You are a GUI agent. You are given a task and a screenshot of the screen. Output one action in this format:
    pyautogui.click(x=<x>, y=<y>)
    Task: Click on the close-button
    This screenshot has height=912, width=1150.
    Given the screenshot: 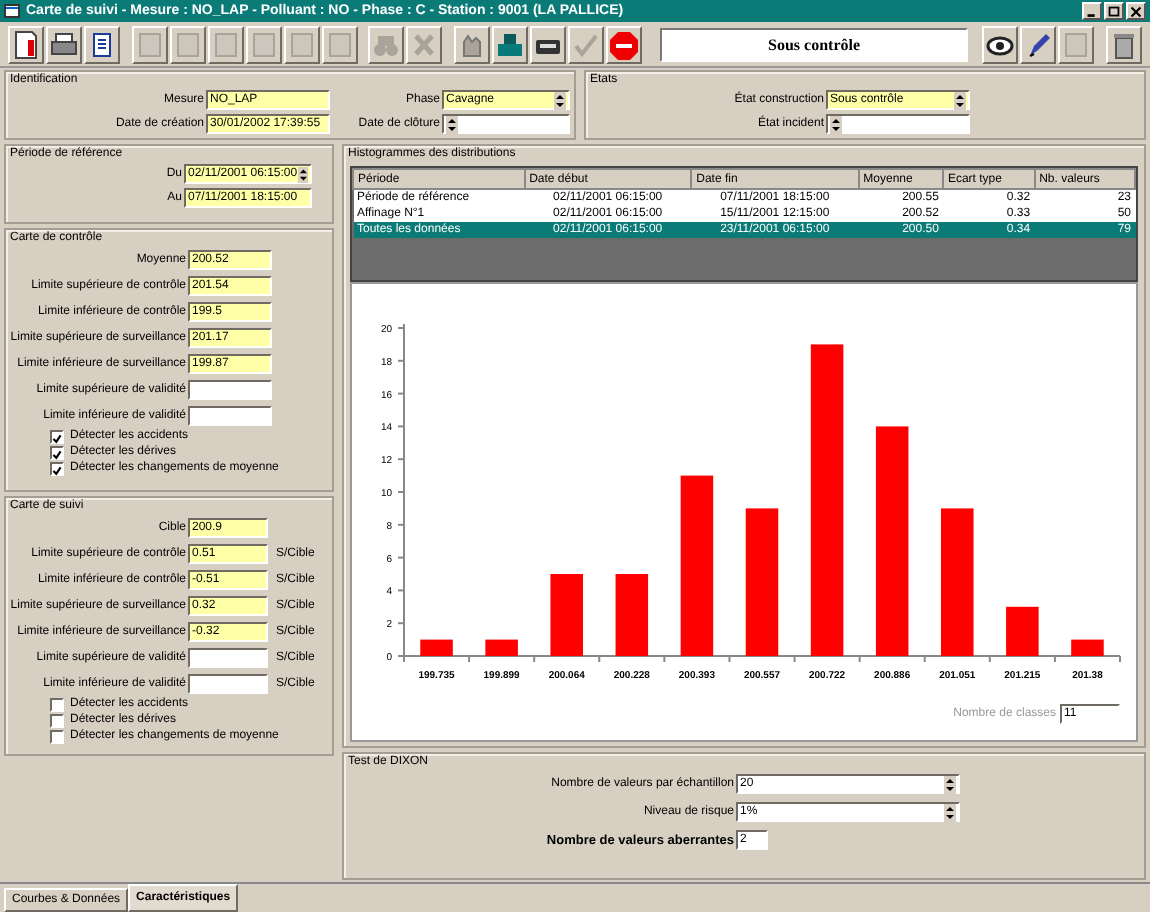 What is the action you would take?
    pyautogui.click(x=1136, y=11)
    